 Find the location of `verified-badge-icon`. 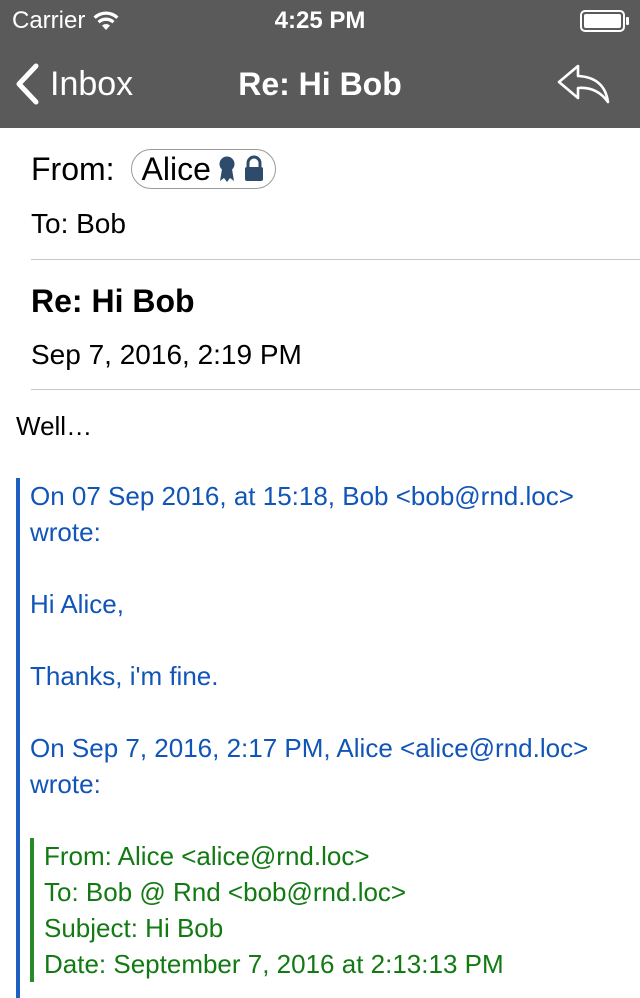

verified-badge-icon is located at coordinates (227, 169).